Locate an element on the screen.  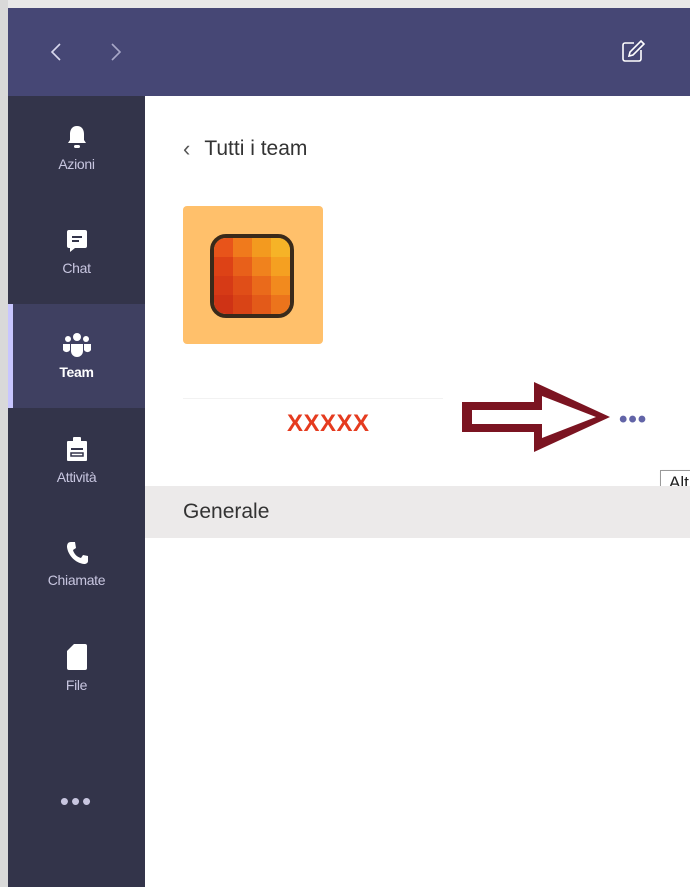
annotation-arrow is located at coordinates (536, 417).